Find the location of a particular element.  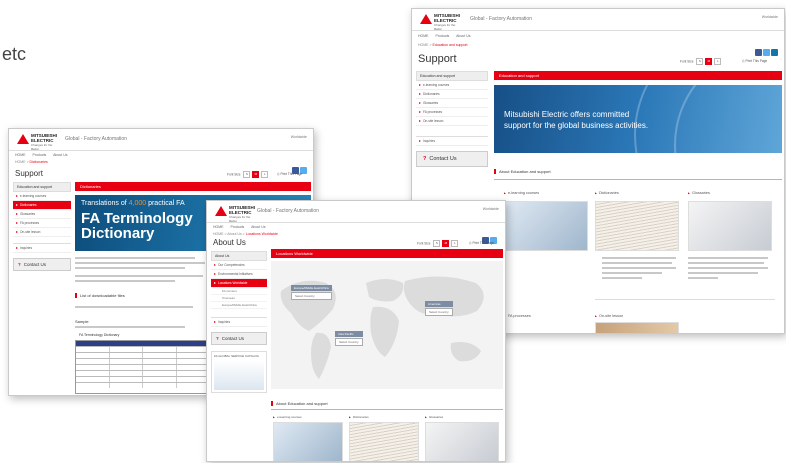

section-heading-about: About Education and support is located at coordinates (522, 171).